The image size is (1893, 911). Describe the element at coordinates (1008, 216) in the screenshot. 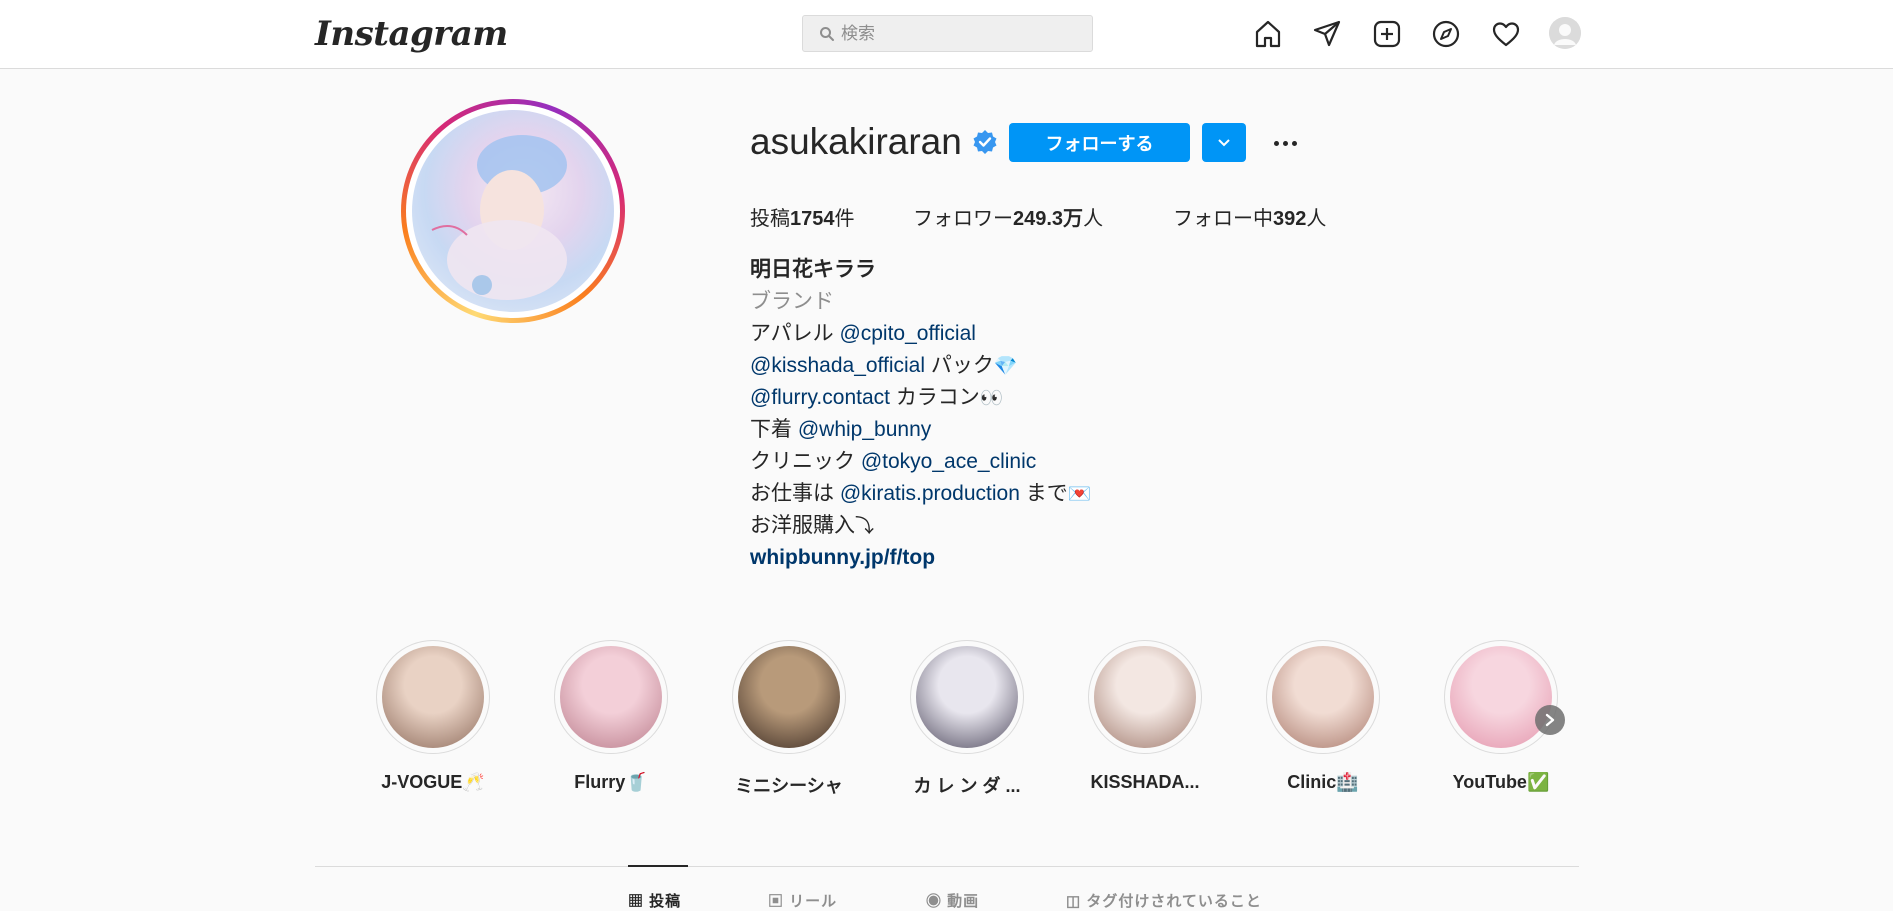

I see `followers-count-stat: フォロワー249.3万人` at that location.